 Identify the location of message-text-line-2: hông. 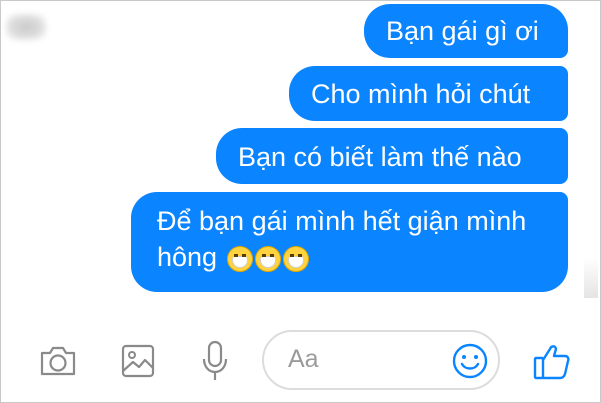
(356, 257).